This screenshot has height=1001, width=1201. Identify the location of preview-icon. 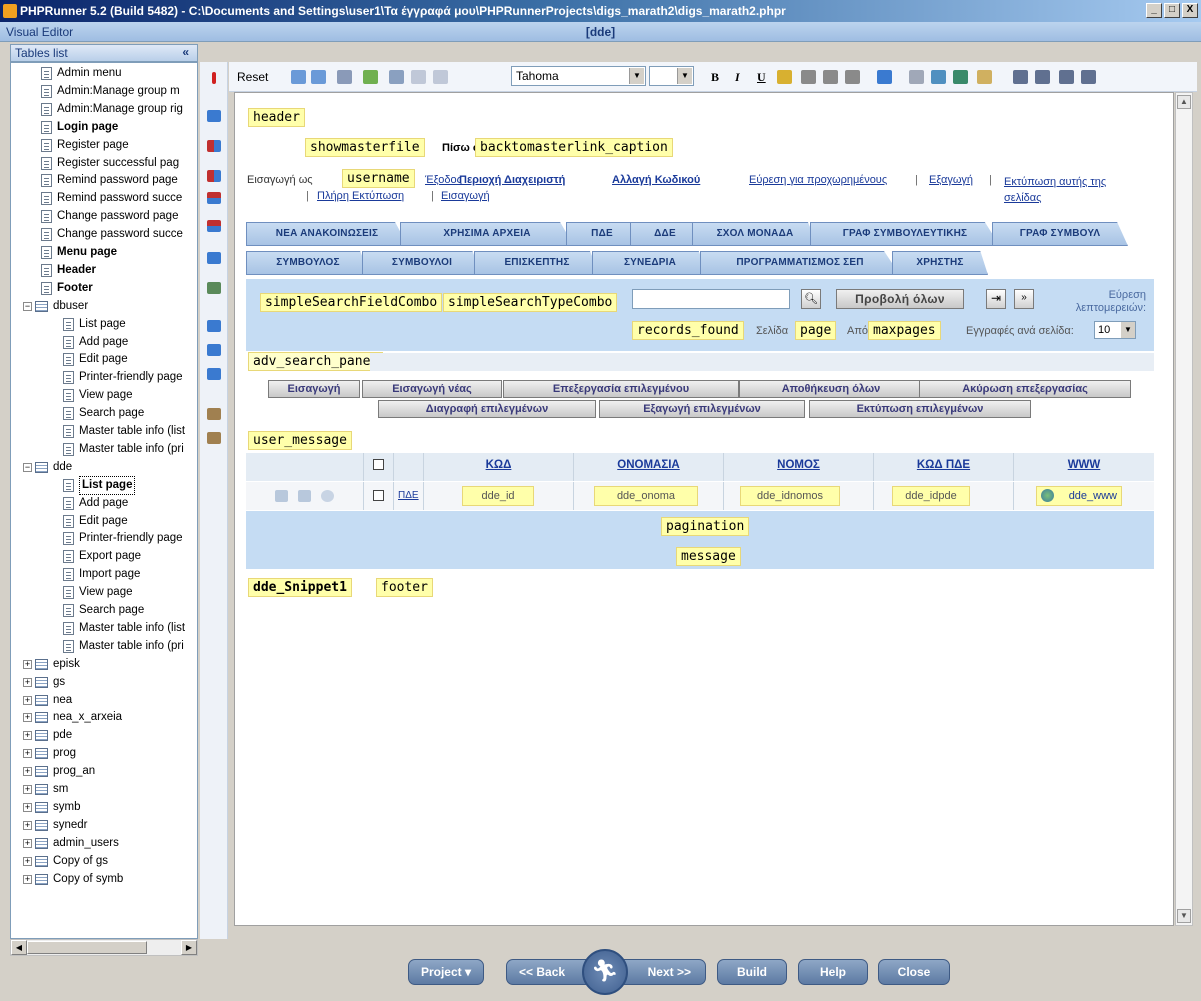
(318, 77).